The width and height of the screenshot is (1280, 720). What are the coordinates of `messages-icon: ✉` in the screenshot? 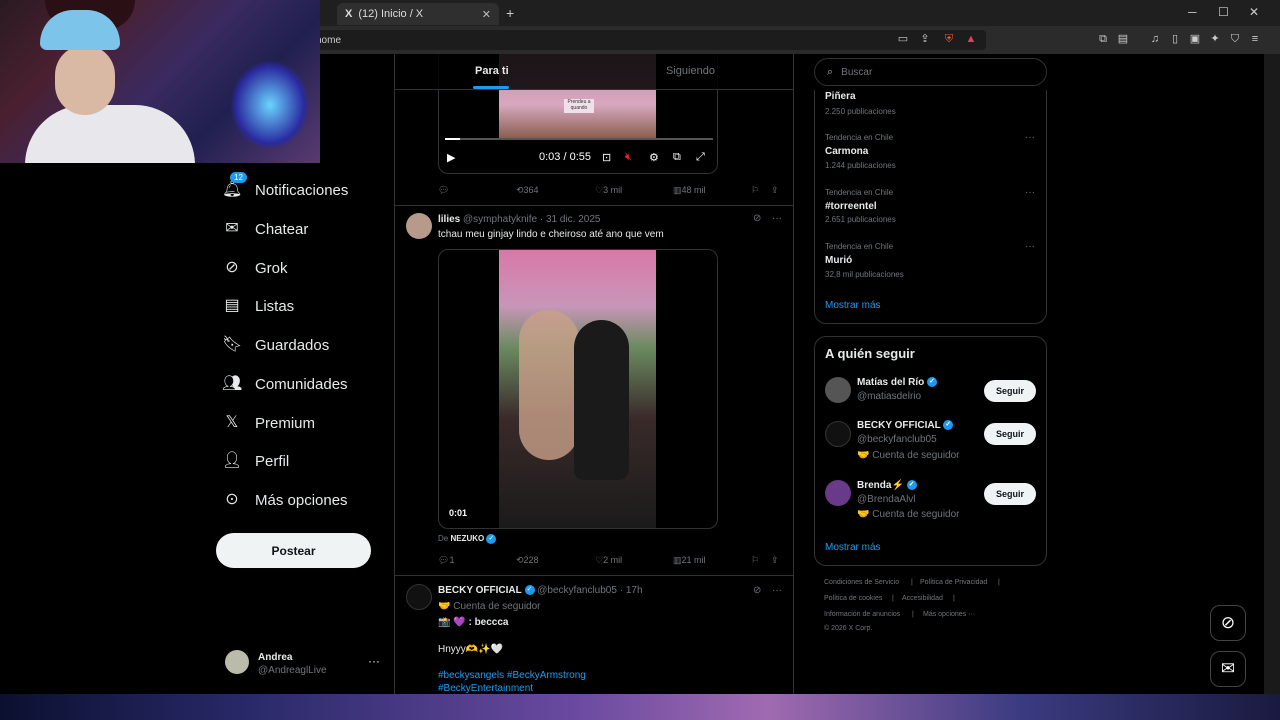 It's located at (1228, 669).